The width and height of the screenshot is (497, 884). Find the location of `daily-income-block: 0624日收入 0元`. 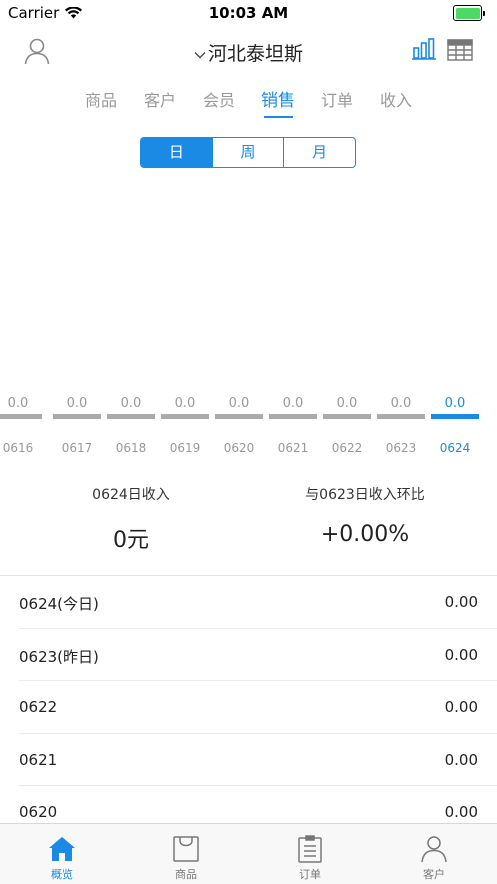

daily-income-block: 0624日收入 0元 is located at coordinates (131, 514).